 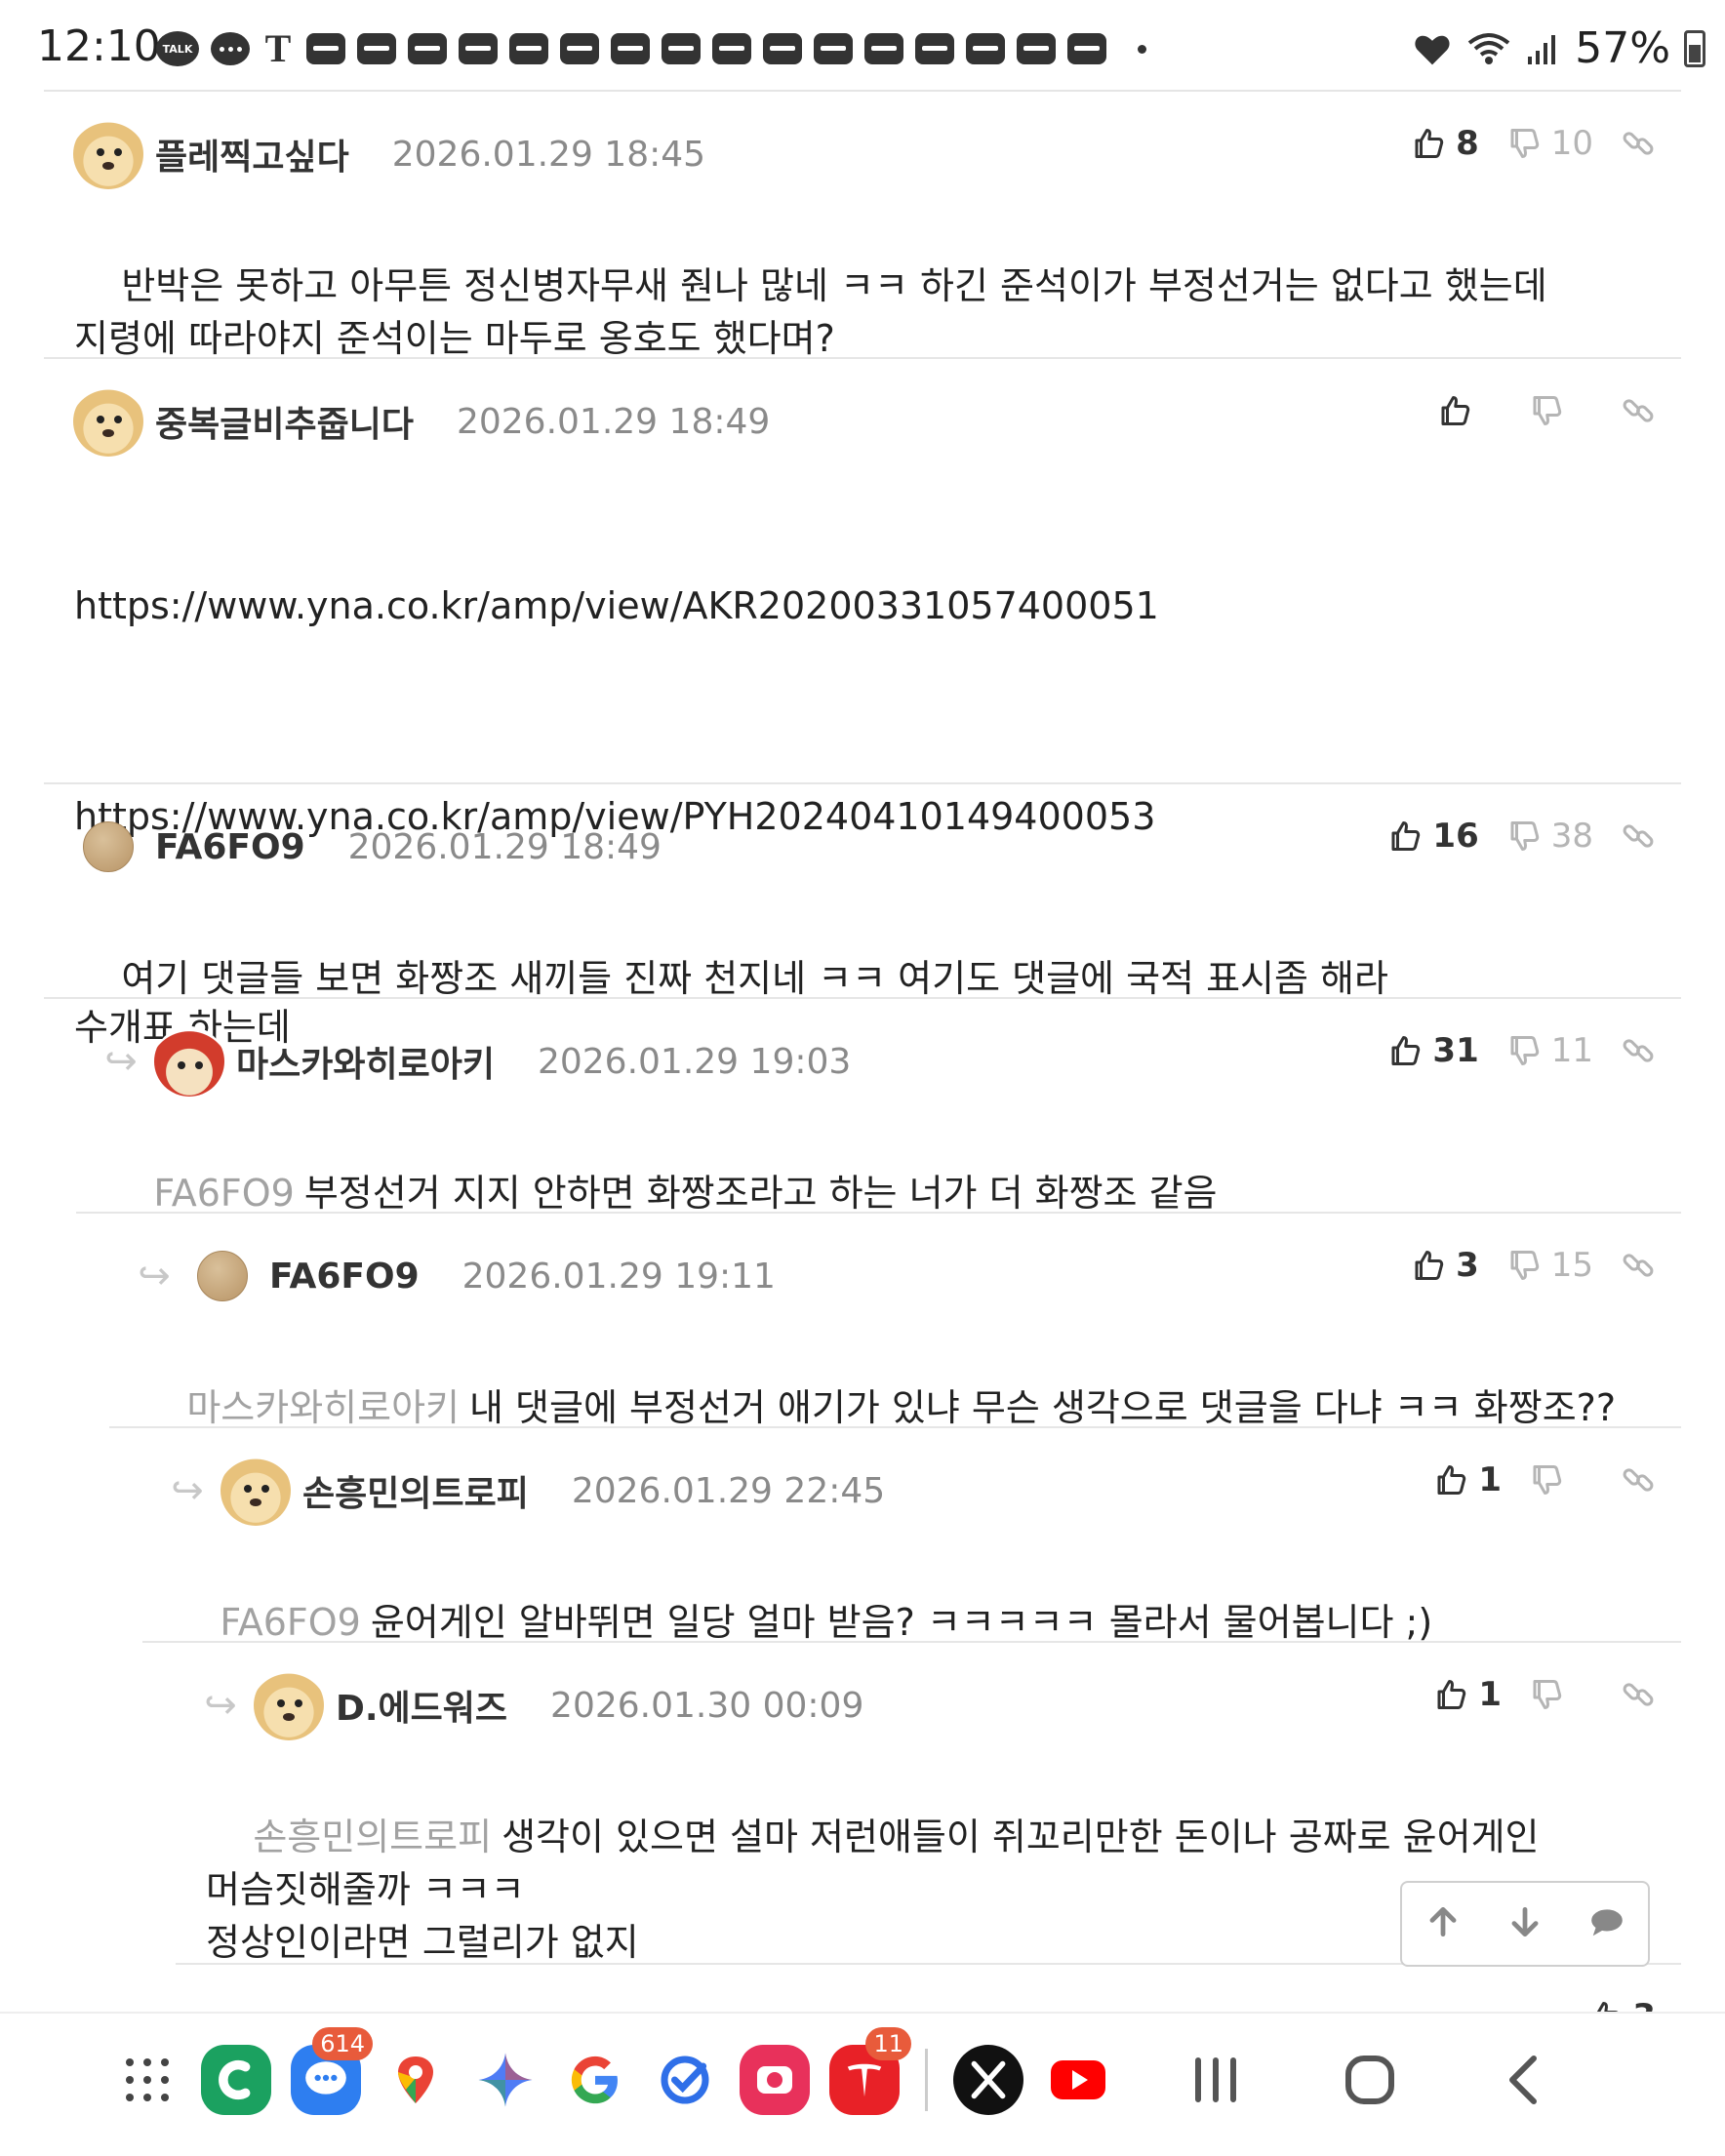 What do you see at coordinates (707, 1705) in the screenshot?
I see `comment-date: 2026.01.30 00:09` at bounding box center [707, 1705].